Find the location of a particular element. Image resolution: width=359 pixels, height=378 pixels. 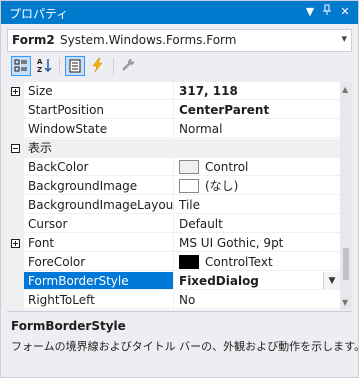

property-name: BackgroundImage is located at coordinates (99, 186).